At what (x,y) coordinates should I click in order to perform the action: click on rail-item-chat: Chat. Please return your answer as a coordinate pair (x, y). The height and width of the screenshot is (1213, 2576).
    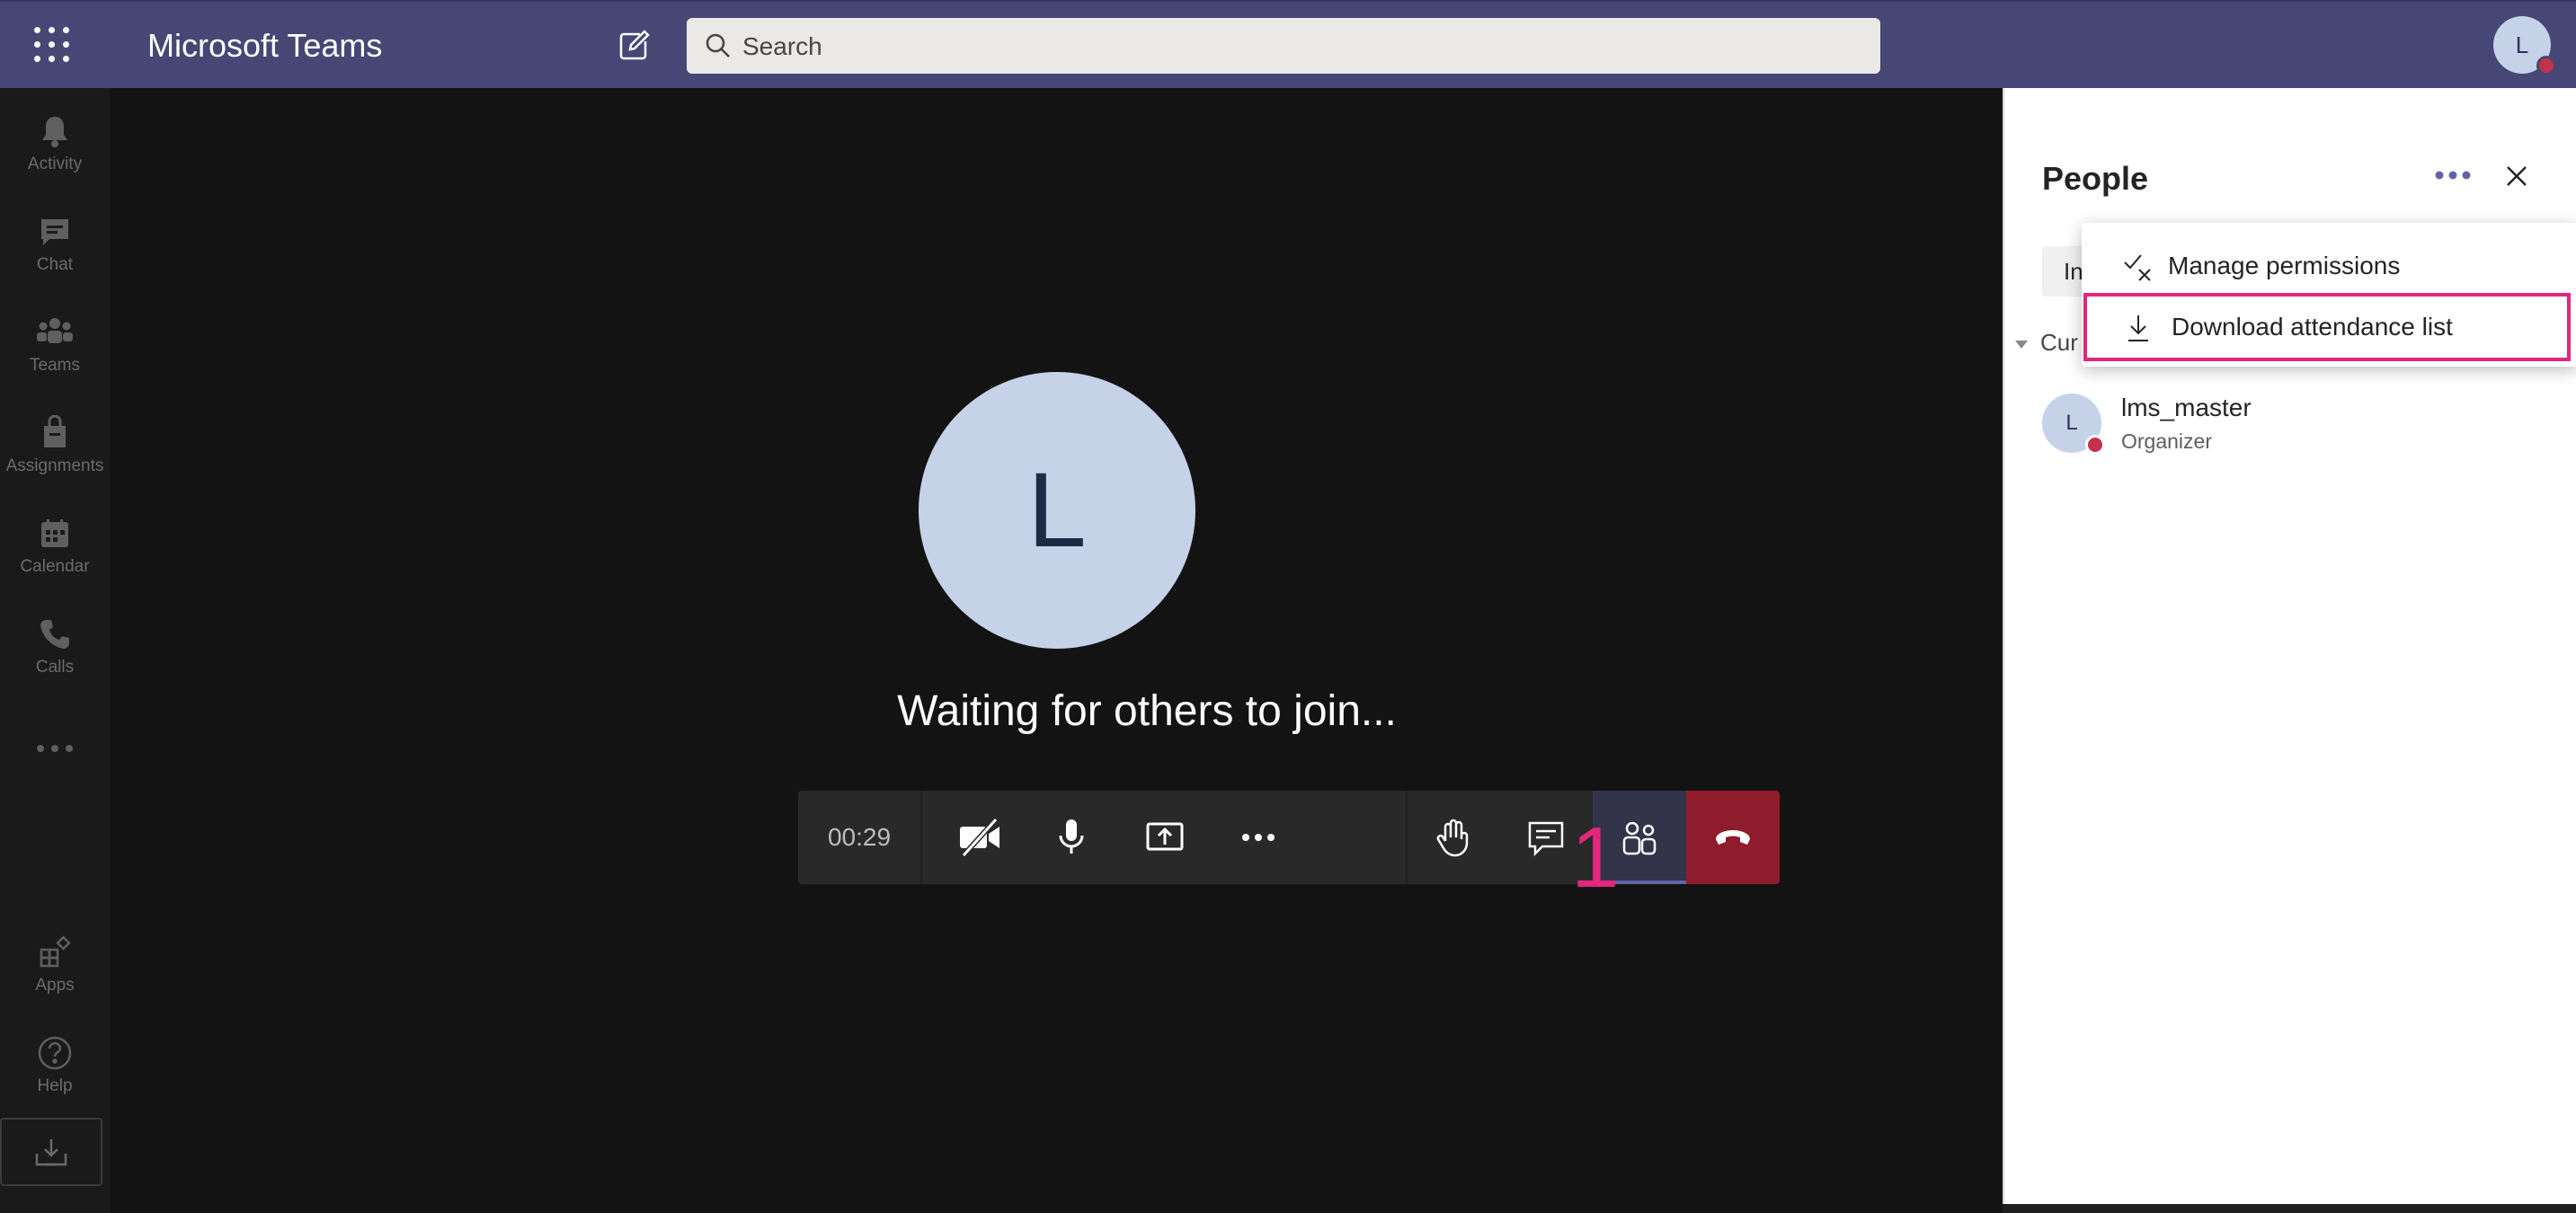
    Looking at the image, I should click on (55, 246).